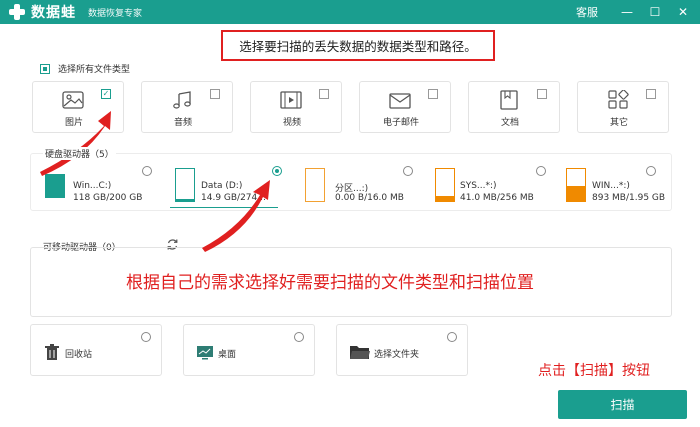 Image resolution: width=700 pixels, height=427 pixels. I want to click on logo-cross-icon, so click(17, 12).